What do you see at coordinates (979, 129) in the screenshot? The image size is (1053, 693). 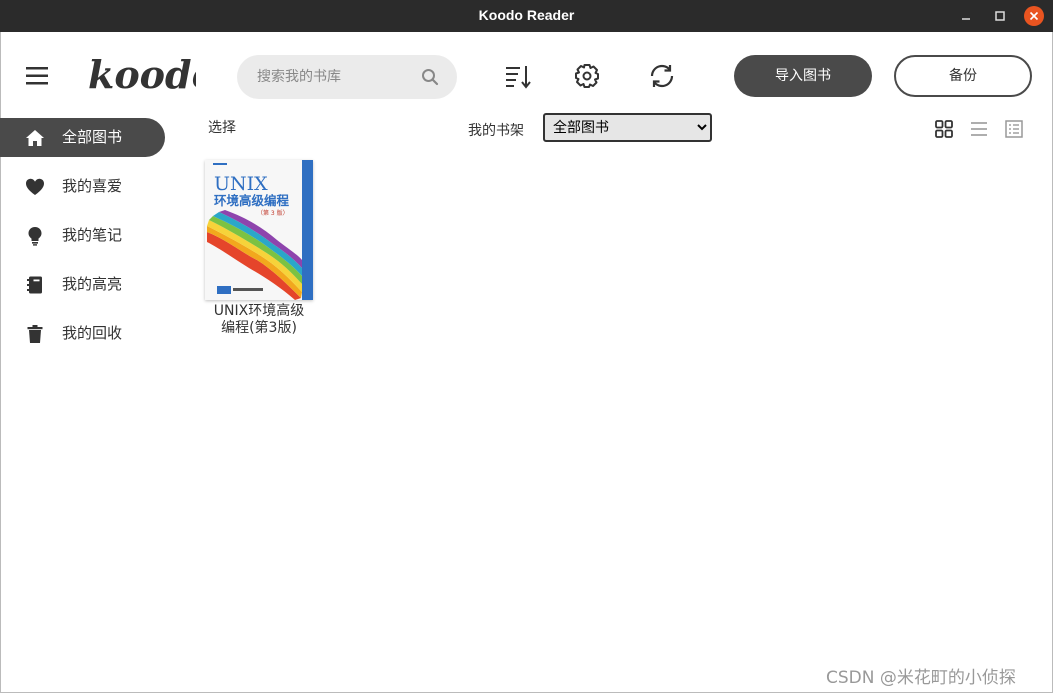 I see `list-view-icon` at bounding box center [979, 129].